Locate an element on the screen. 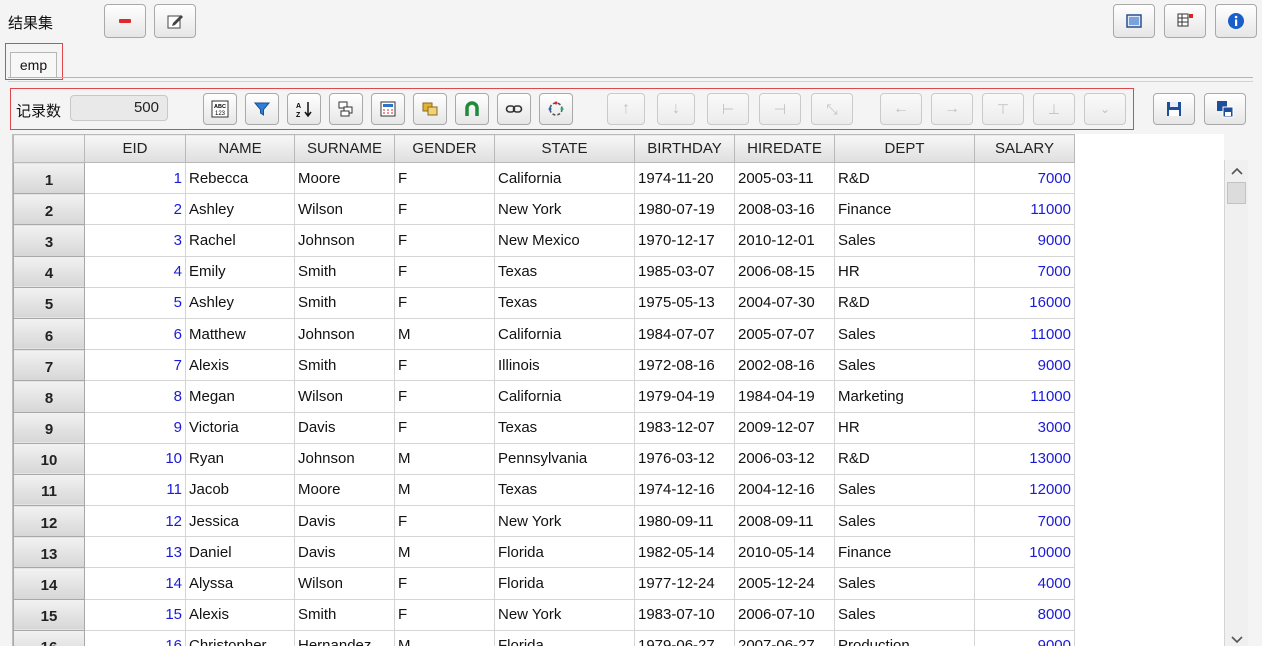 The width and height of the screenshot is (1262, 646). layout-button is located at coordinates (1185, 21).